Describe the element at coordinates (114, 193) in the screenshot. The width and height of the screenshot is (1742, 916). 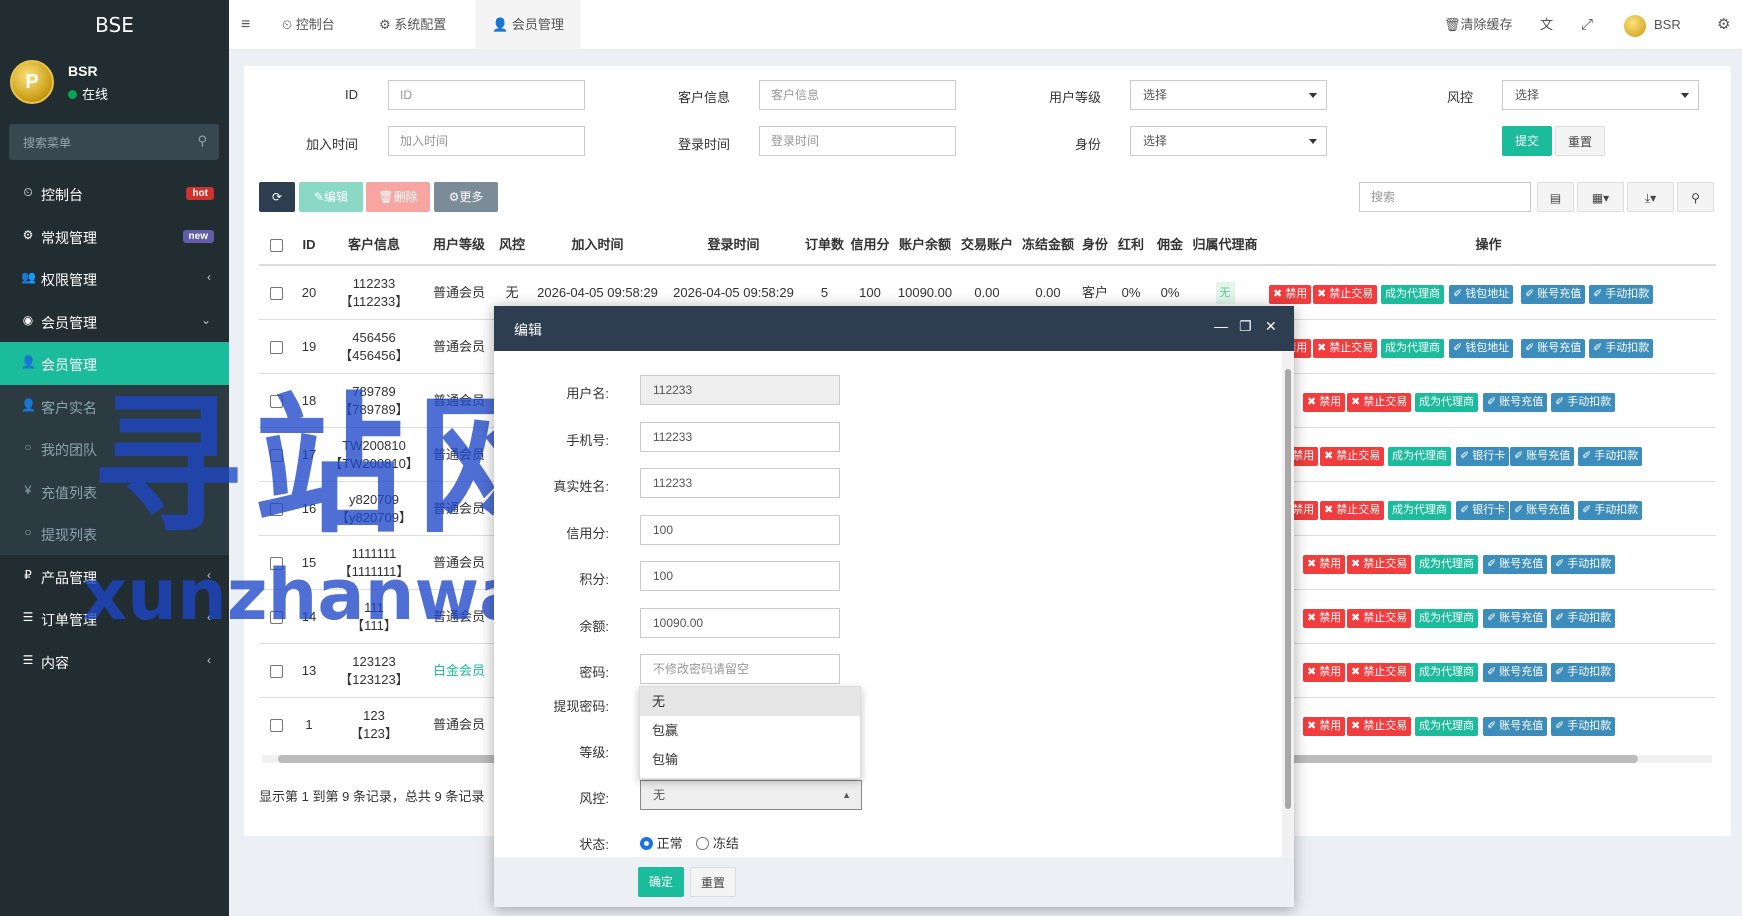
I see `sidebar-item-0: ⏲ 控制台 hot` at that location.